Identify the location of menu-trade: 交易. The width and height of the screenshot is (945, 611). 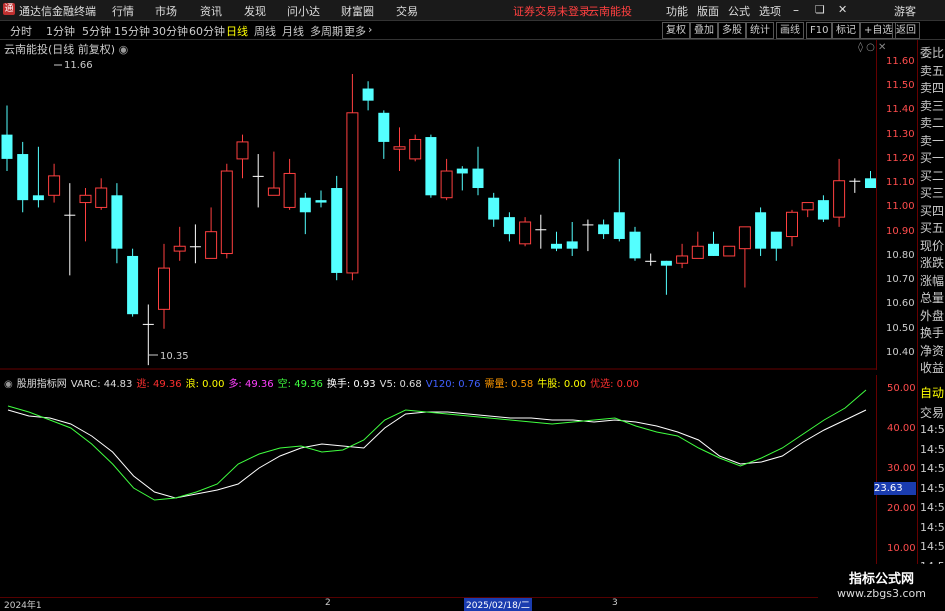
(407, 11).